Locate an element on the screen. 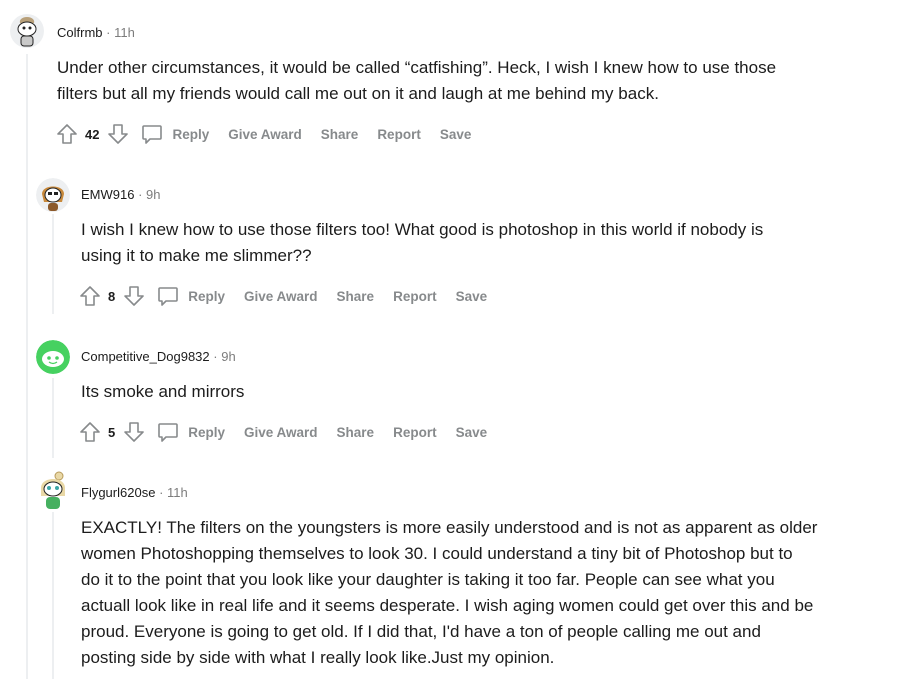 The image size is (915, 679). username: Competitive_Dog9832 is located at coordinates (145, 356).